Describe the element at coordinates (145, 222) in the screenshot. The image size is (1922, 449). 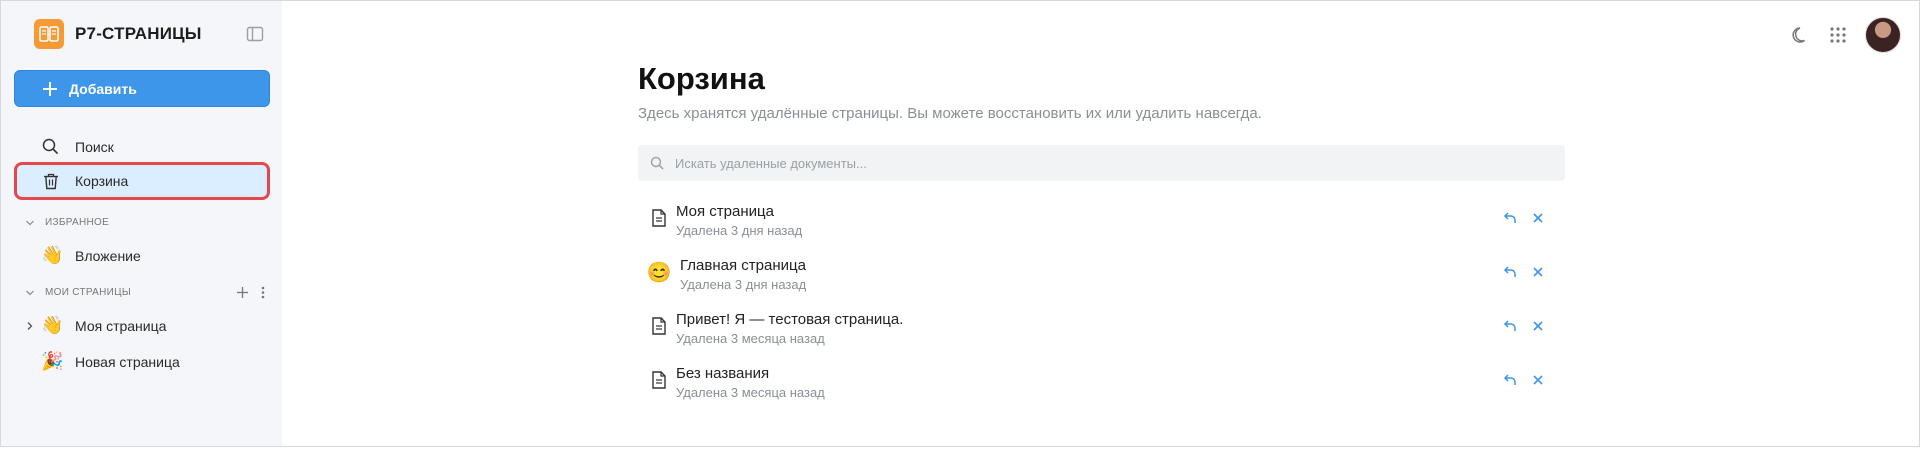
I see `favorites-section-header: ИЗБРАННОЕ` at that location.